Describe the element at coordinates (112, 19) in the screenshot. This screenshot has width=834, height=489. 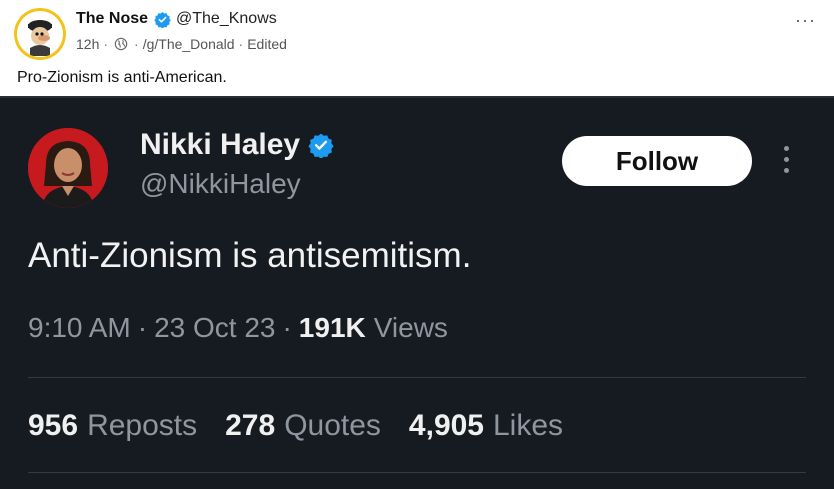
I see `author-name: The Nose` at that location.